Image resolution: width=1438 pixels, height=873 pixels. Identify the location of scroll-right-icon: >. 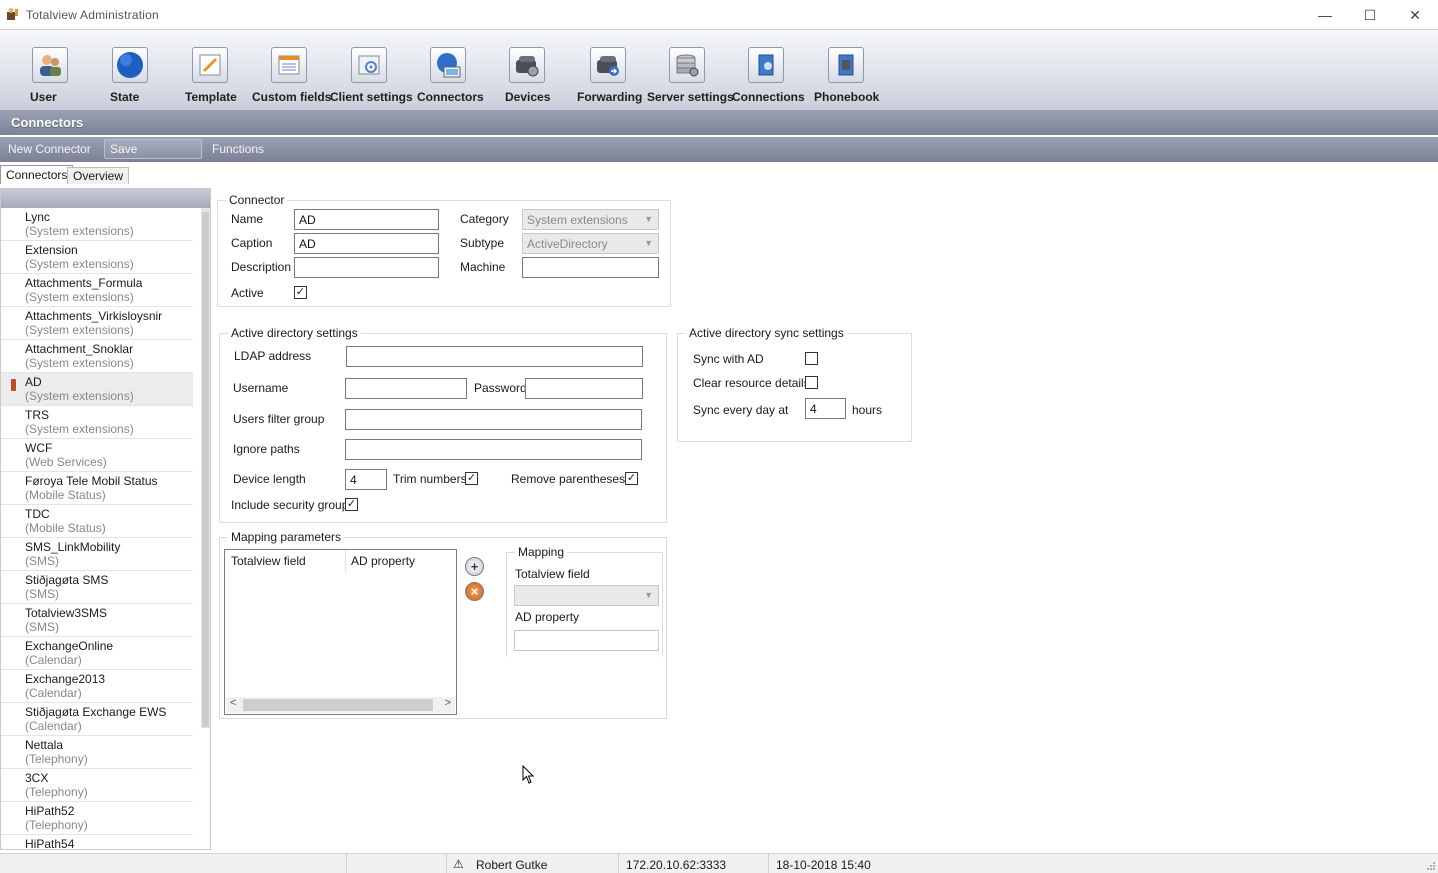
(448, 703).